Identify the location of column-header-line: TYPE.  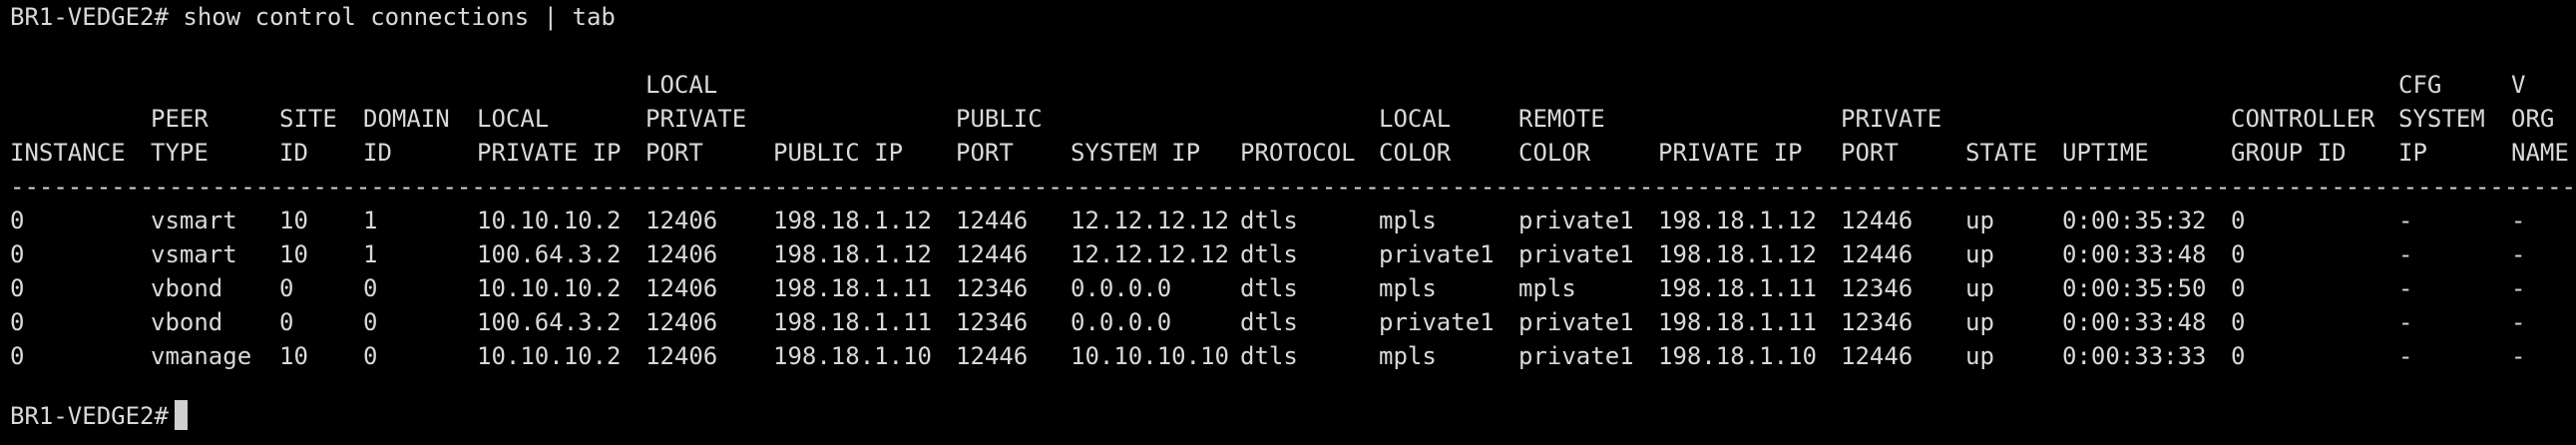
(180, 153).